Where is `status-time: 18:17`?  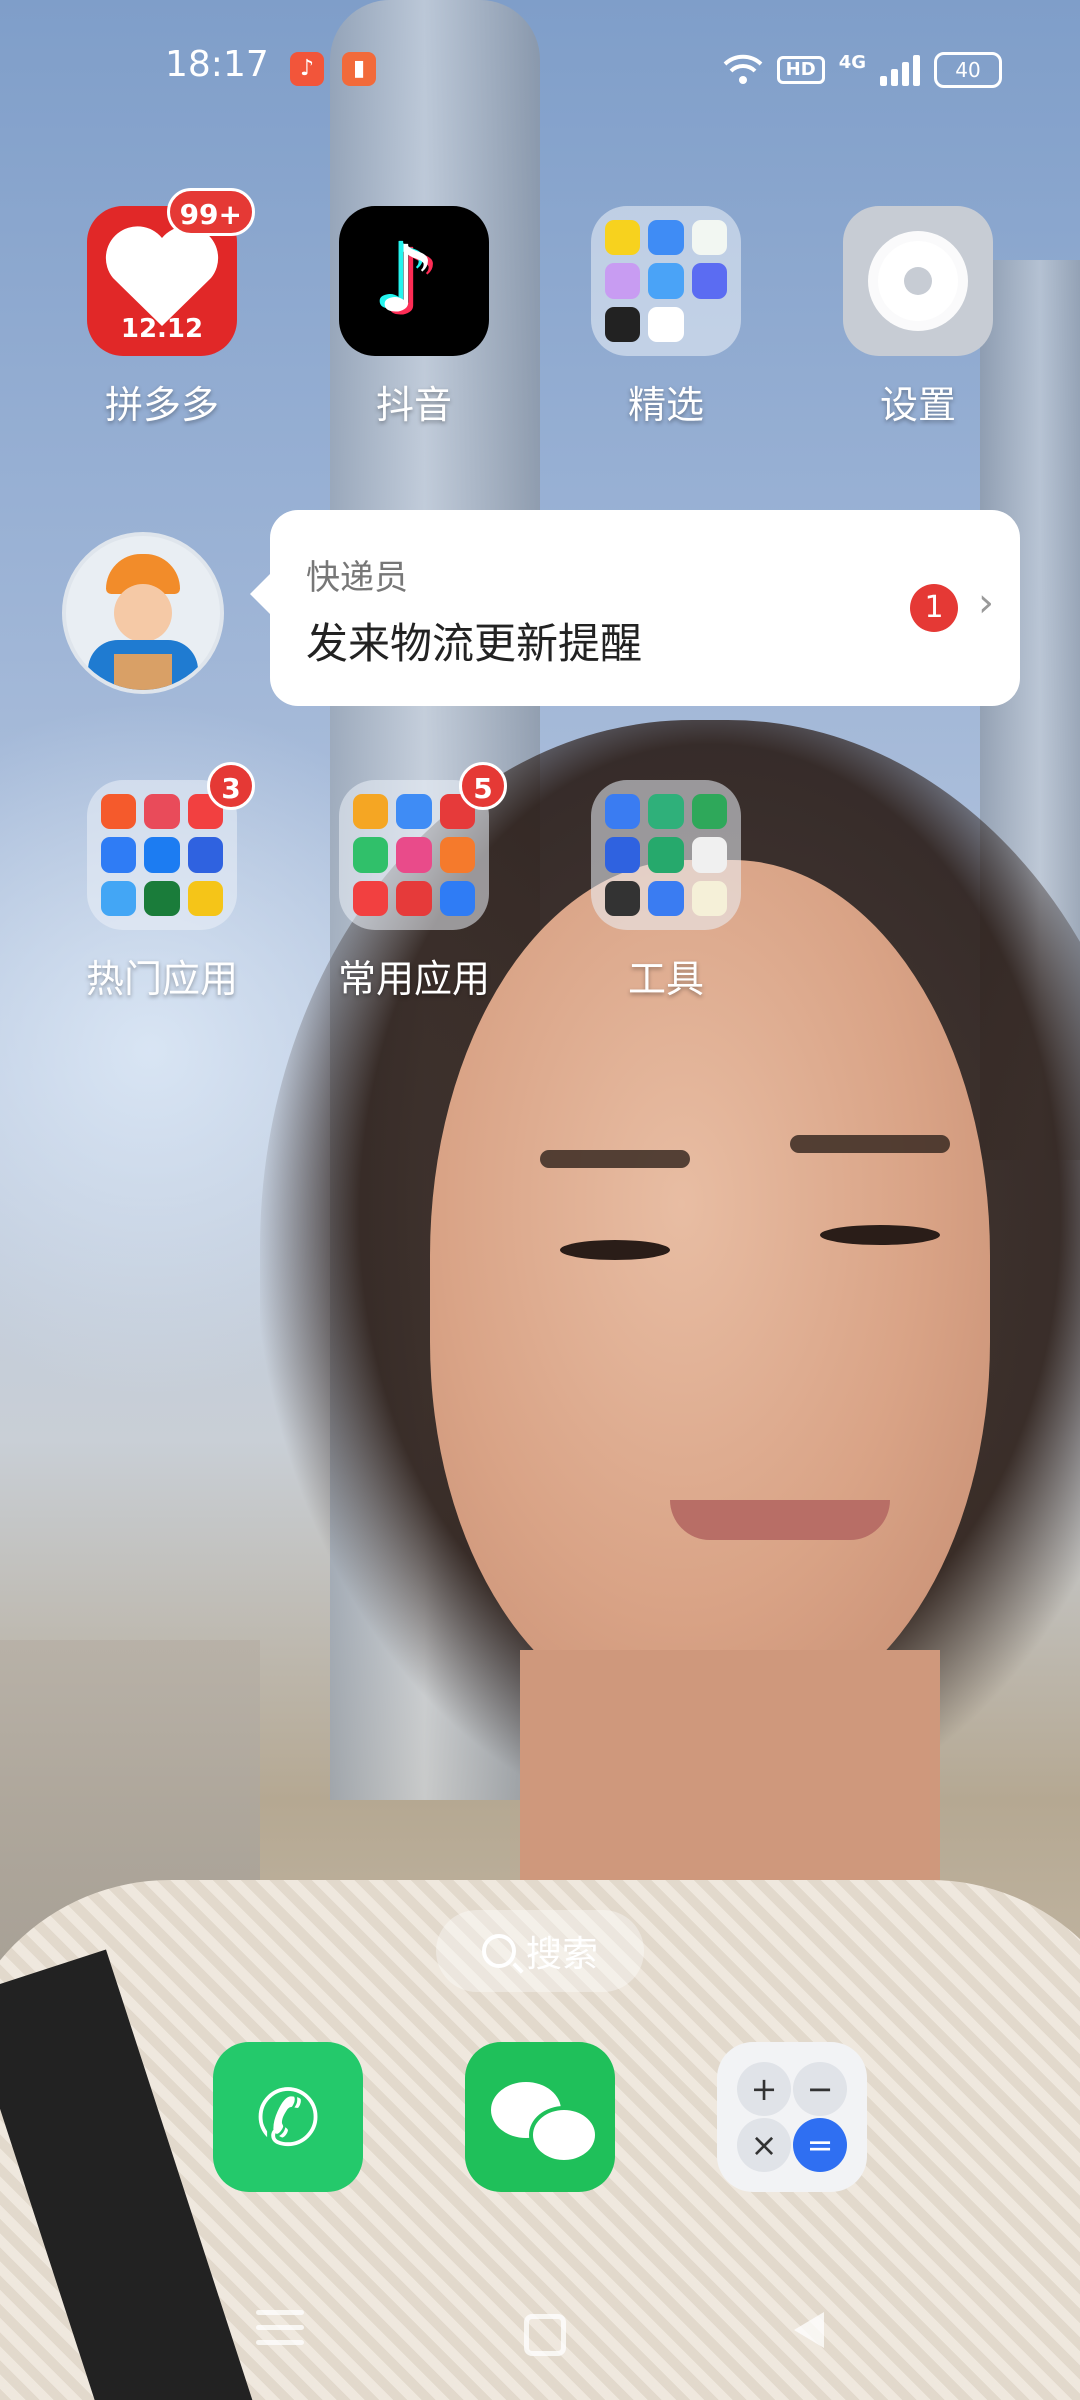
status-time: 18:17 is located at coordinates (217, 64).